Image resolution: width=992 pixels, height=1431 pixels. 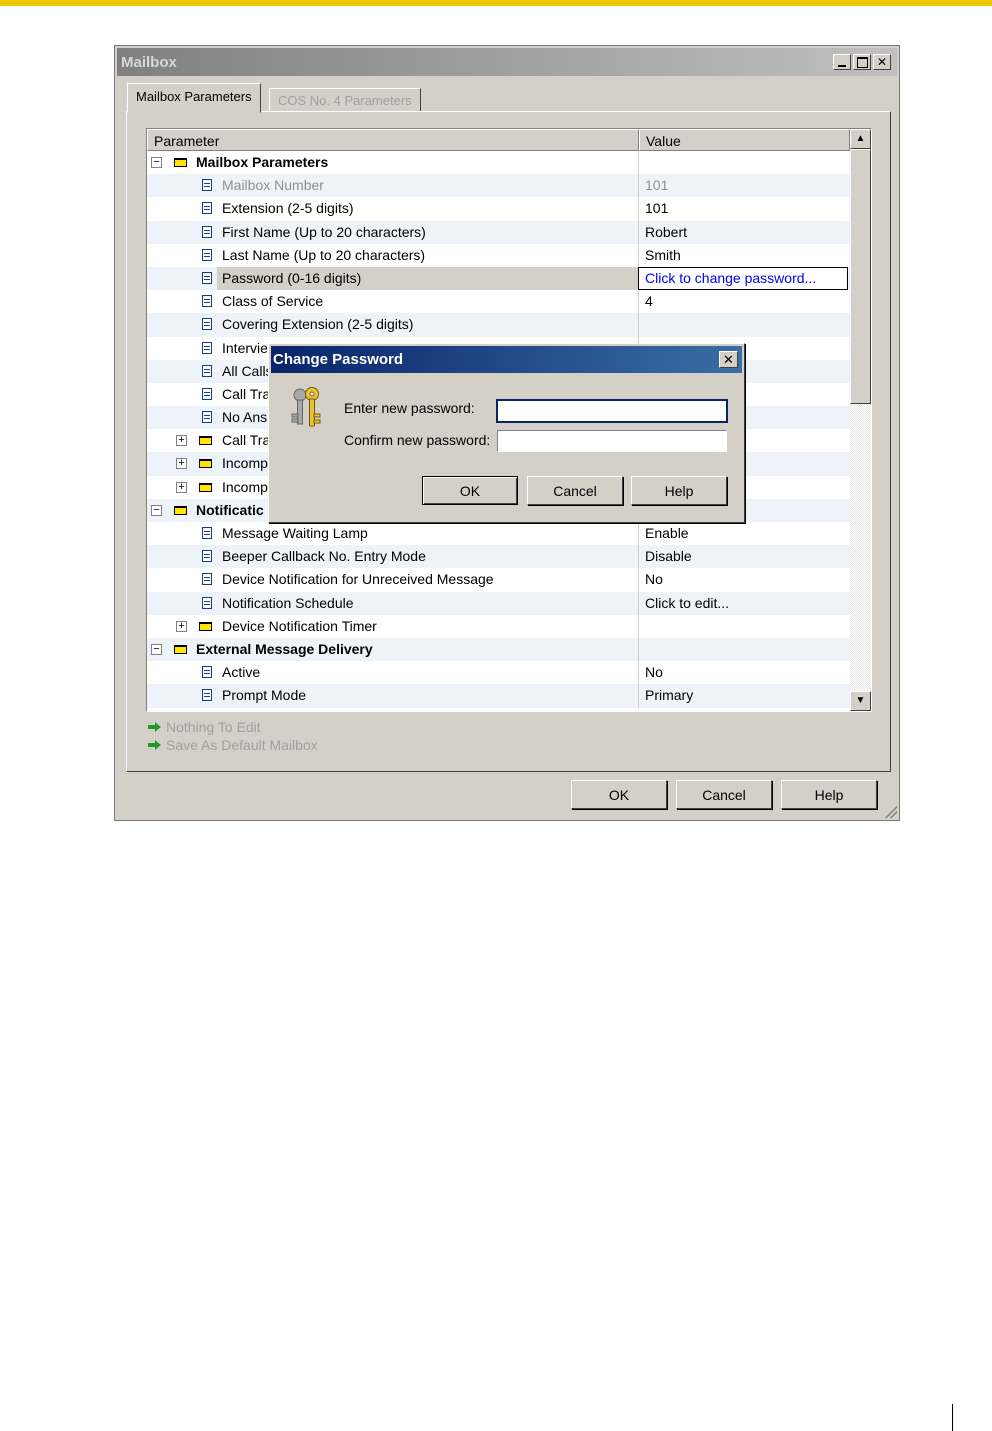 What do you see at coordinates (299, 625) in the screenshot?
I see `subgroup-label: Device Notification Timer` at bounding box center [299, 625].